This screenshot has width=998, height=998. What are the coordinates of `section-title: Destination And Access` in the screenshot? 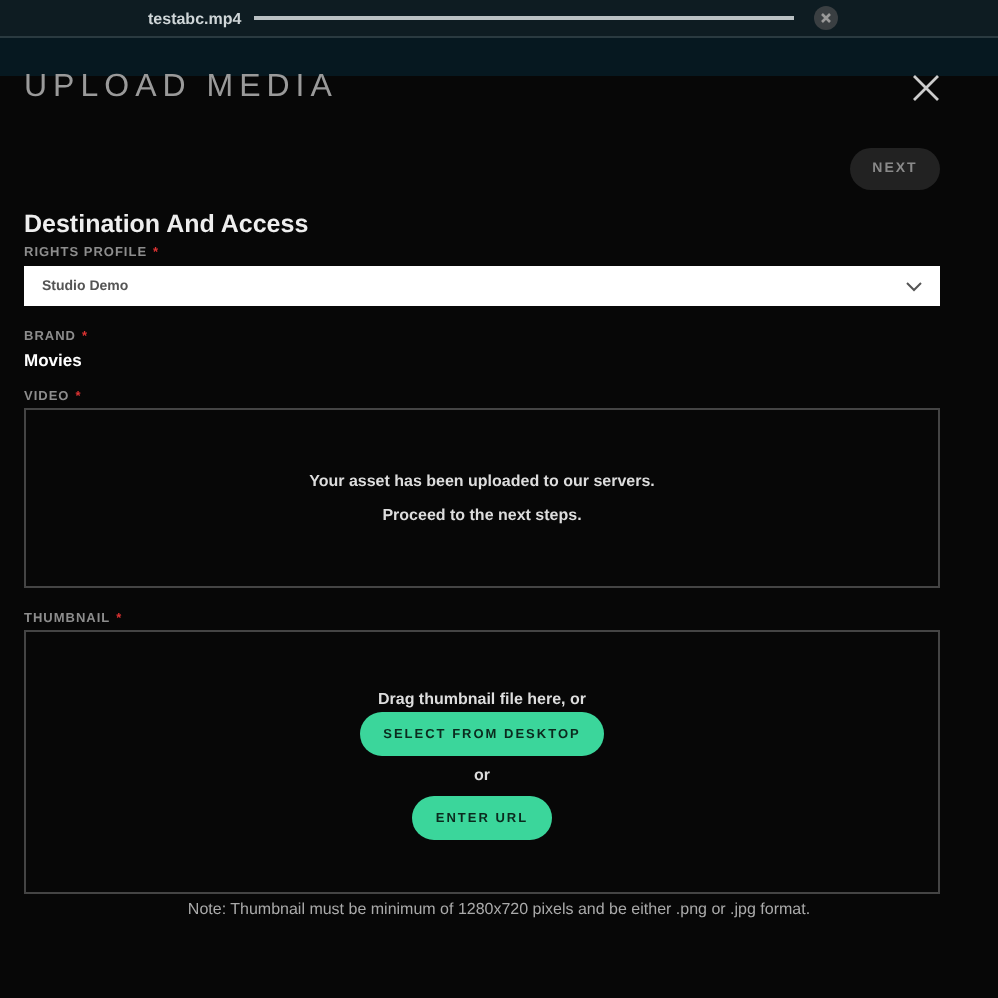 It's located at (167, 224).